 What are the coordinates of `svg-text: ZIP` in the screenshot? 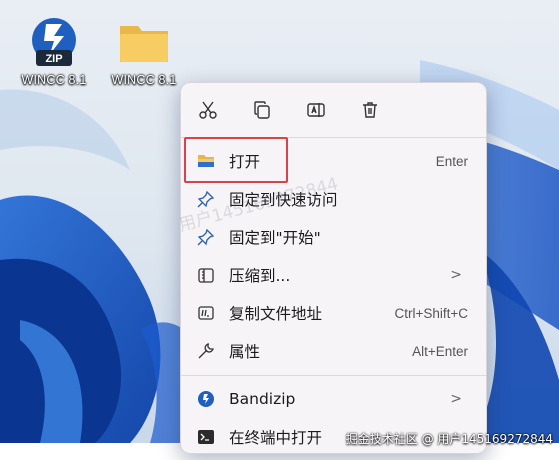 It's located at (53, 59).